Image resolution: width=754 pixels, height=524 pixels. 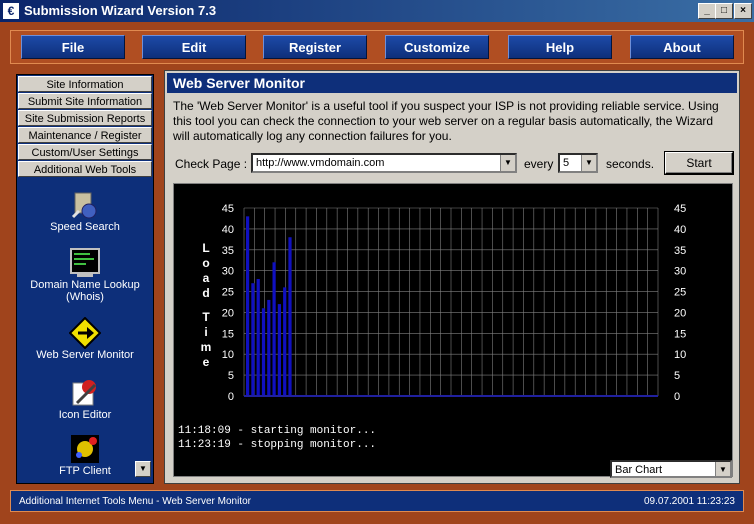 I want to click on sidebar-tab-submit-site-information: Submit Site Information, so click(x=85, y=101).